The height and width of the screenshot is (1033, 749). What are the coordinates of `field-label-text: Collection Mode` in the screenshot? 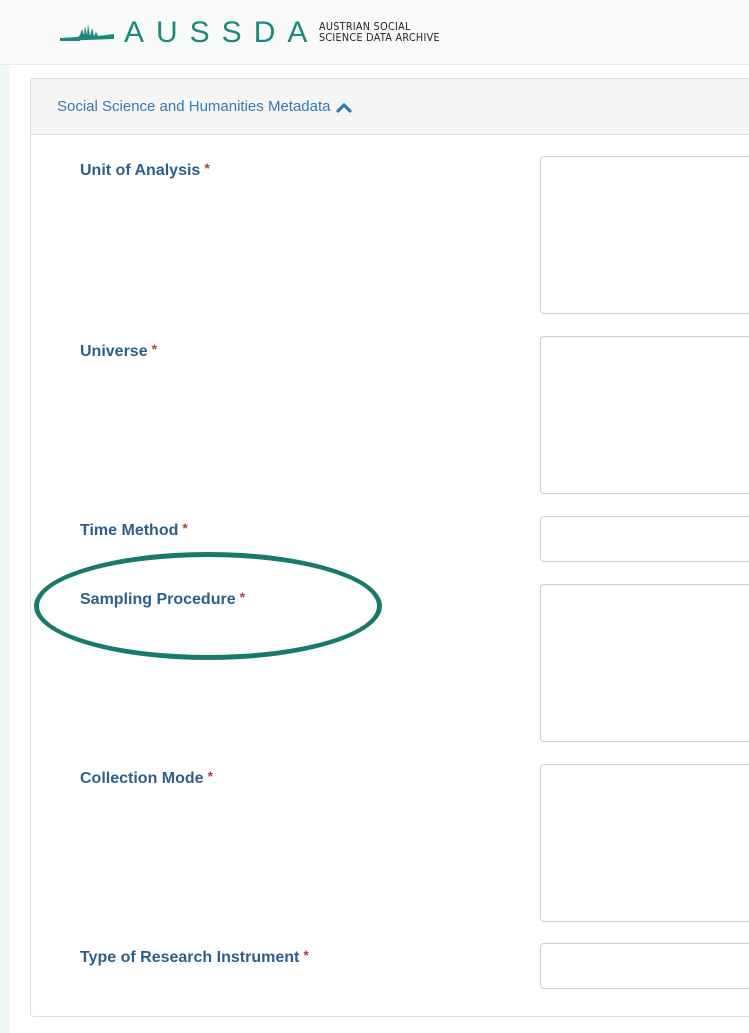 It's located at (142, 778).